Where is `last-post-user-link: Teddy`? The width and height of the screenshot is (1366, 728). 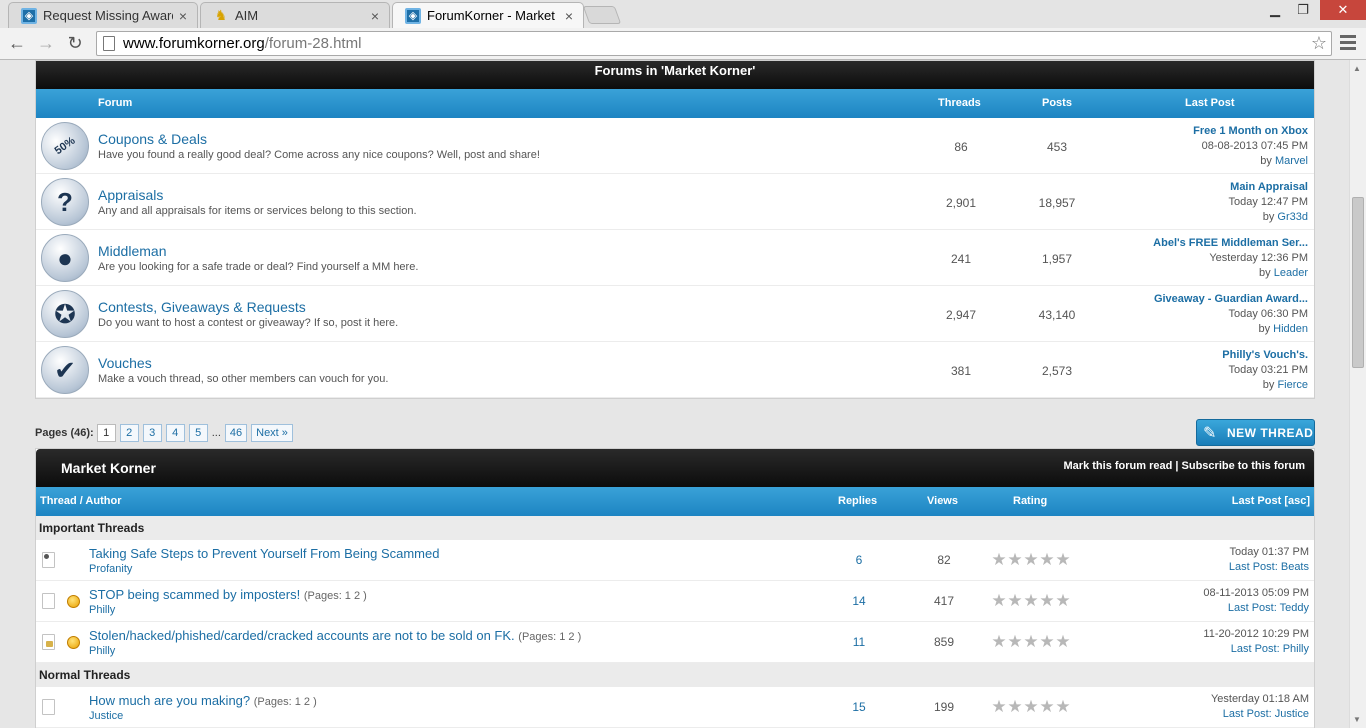 last-post-user-link: Teddy is located at coordinates (1294, 608).